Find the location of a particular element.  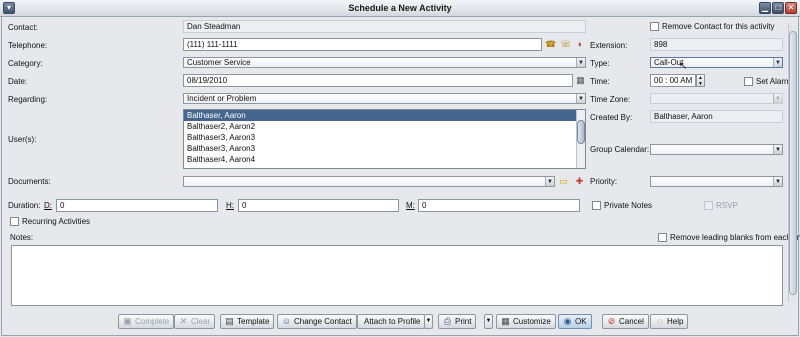

window-title: Schedule a New Activity is located at coordinates (400, 8).